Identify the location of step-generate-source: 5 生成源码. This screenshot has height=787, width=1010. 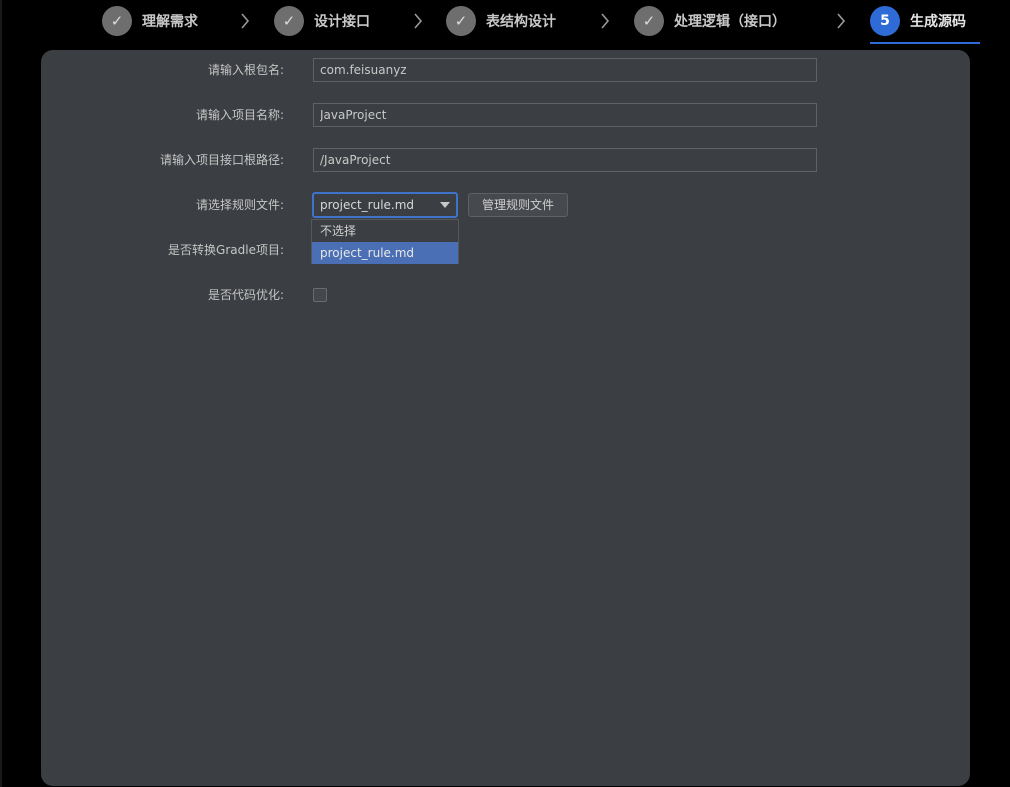
(918, 21).